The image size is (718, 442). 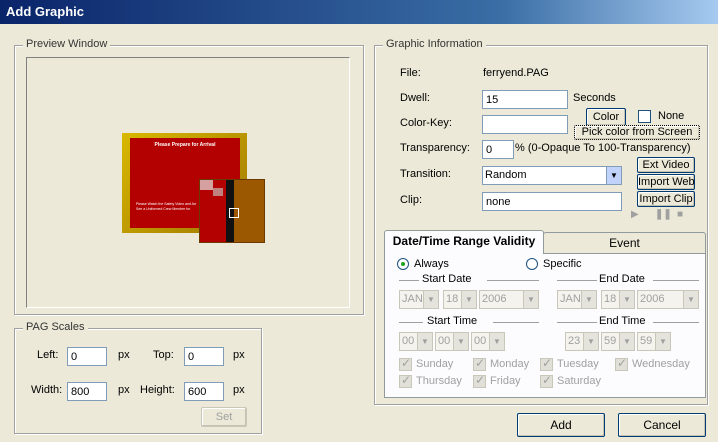 What do you see at coordinates (416, 341) in the screenshot?
I see `start-hour-select: 00 ▼` at bounding box center [416, 341].